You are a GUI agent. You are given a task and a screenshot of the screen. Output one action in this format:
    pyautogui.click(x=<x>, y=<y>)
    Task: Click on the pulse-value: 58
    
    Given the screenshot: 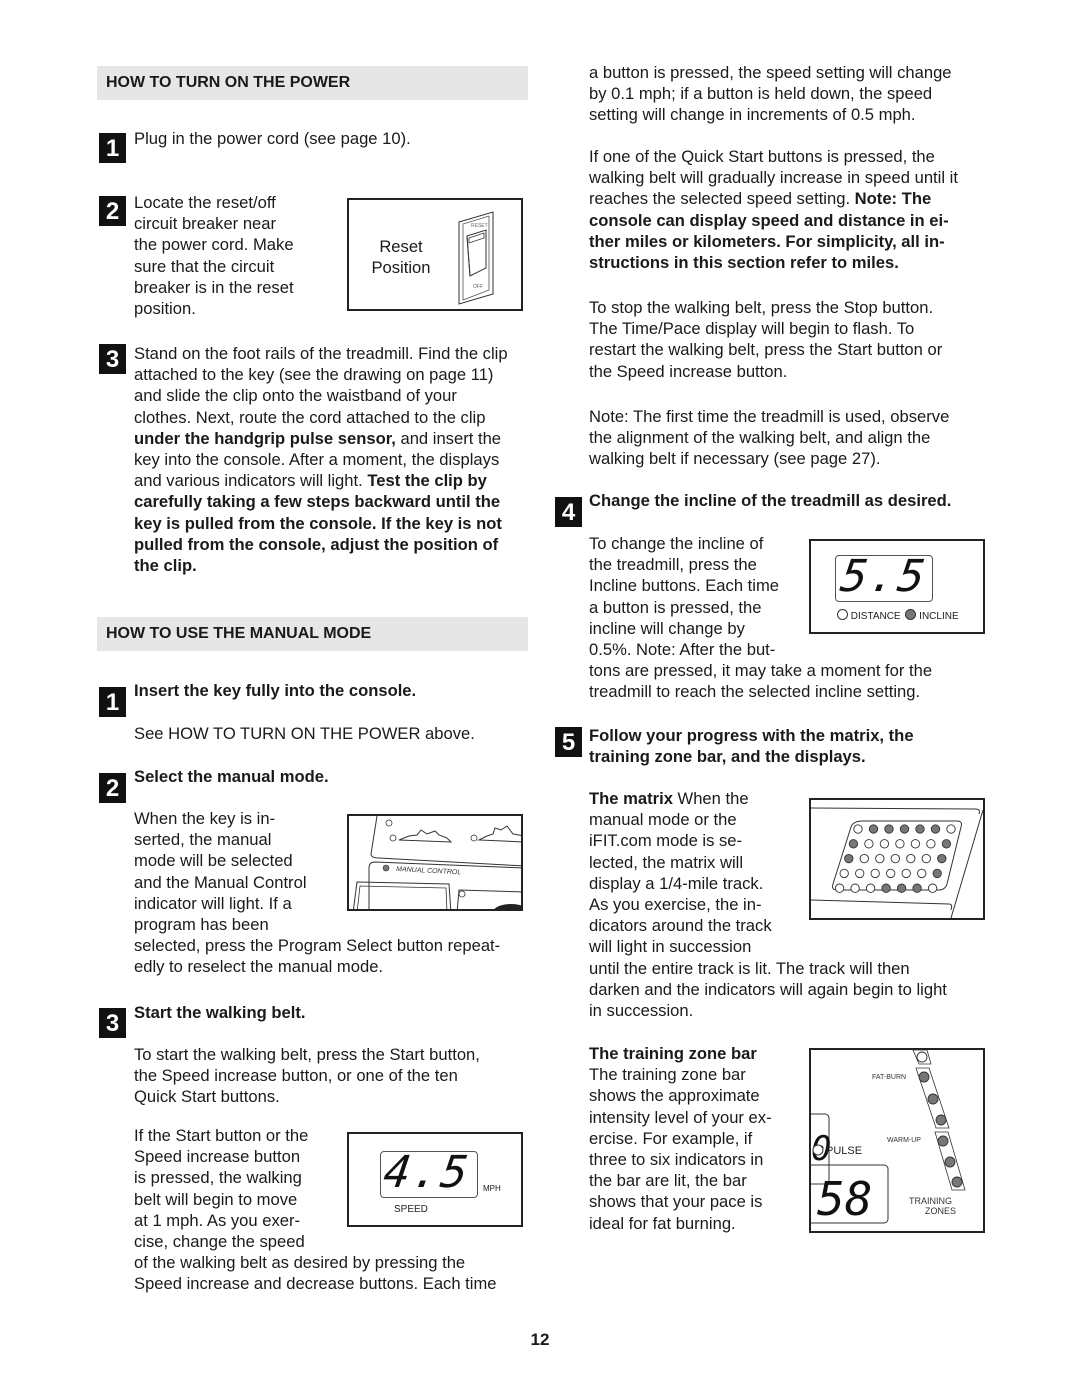 What is the action you would take?
    pyautogui.click(x=844, y=1199)
    